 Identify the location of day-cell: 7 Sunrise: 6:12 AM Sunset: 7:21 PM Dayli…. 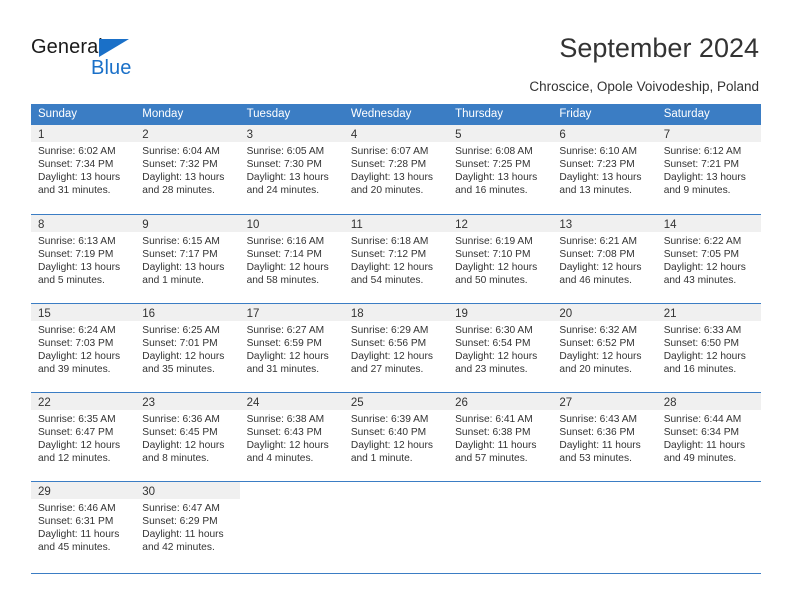
(708, 169).